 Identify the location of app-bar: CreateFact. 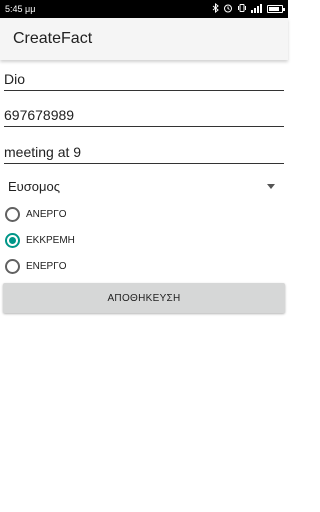
(144, 39).